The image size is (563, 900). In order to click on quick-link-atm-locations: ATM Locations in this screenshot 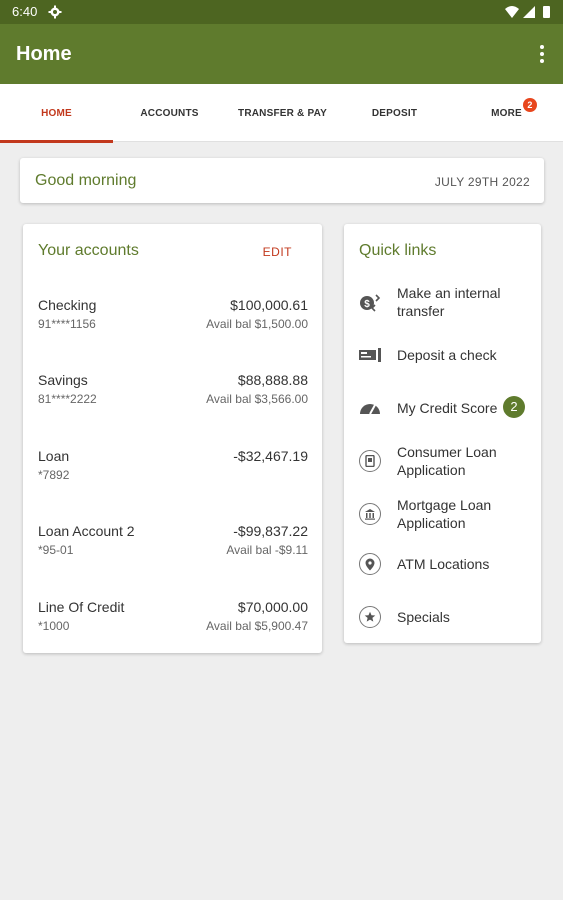, I will do `click(449, 564)`.